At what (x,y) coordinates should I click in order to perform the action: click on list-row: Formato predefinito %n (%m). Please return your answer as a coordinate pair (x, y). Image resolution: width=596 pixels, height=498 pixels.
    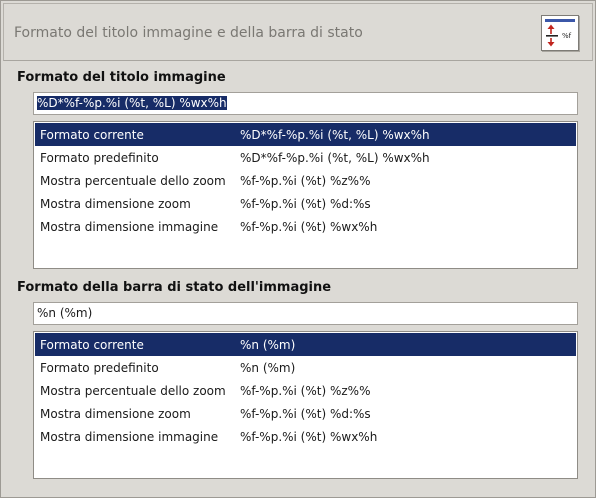
    Looking at the image, I should click on (305, 367).